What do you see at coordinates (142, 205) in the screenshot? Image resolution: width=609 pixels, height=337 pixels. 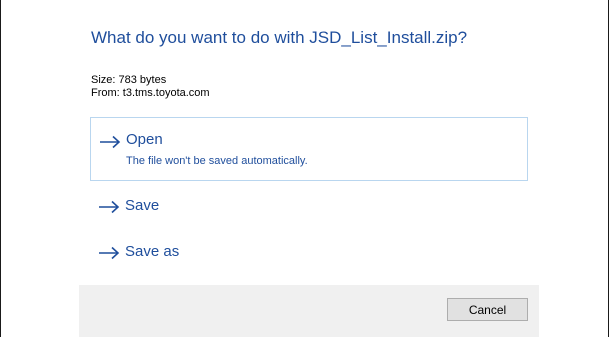 I see `save-option-label: Save` at bounding box center [142, 205].